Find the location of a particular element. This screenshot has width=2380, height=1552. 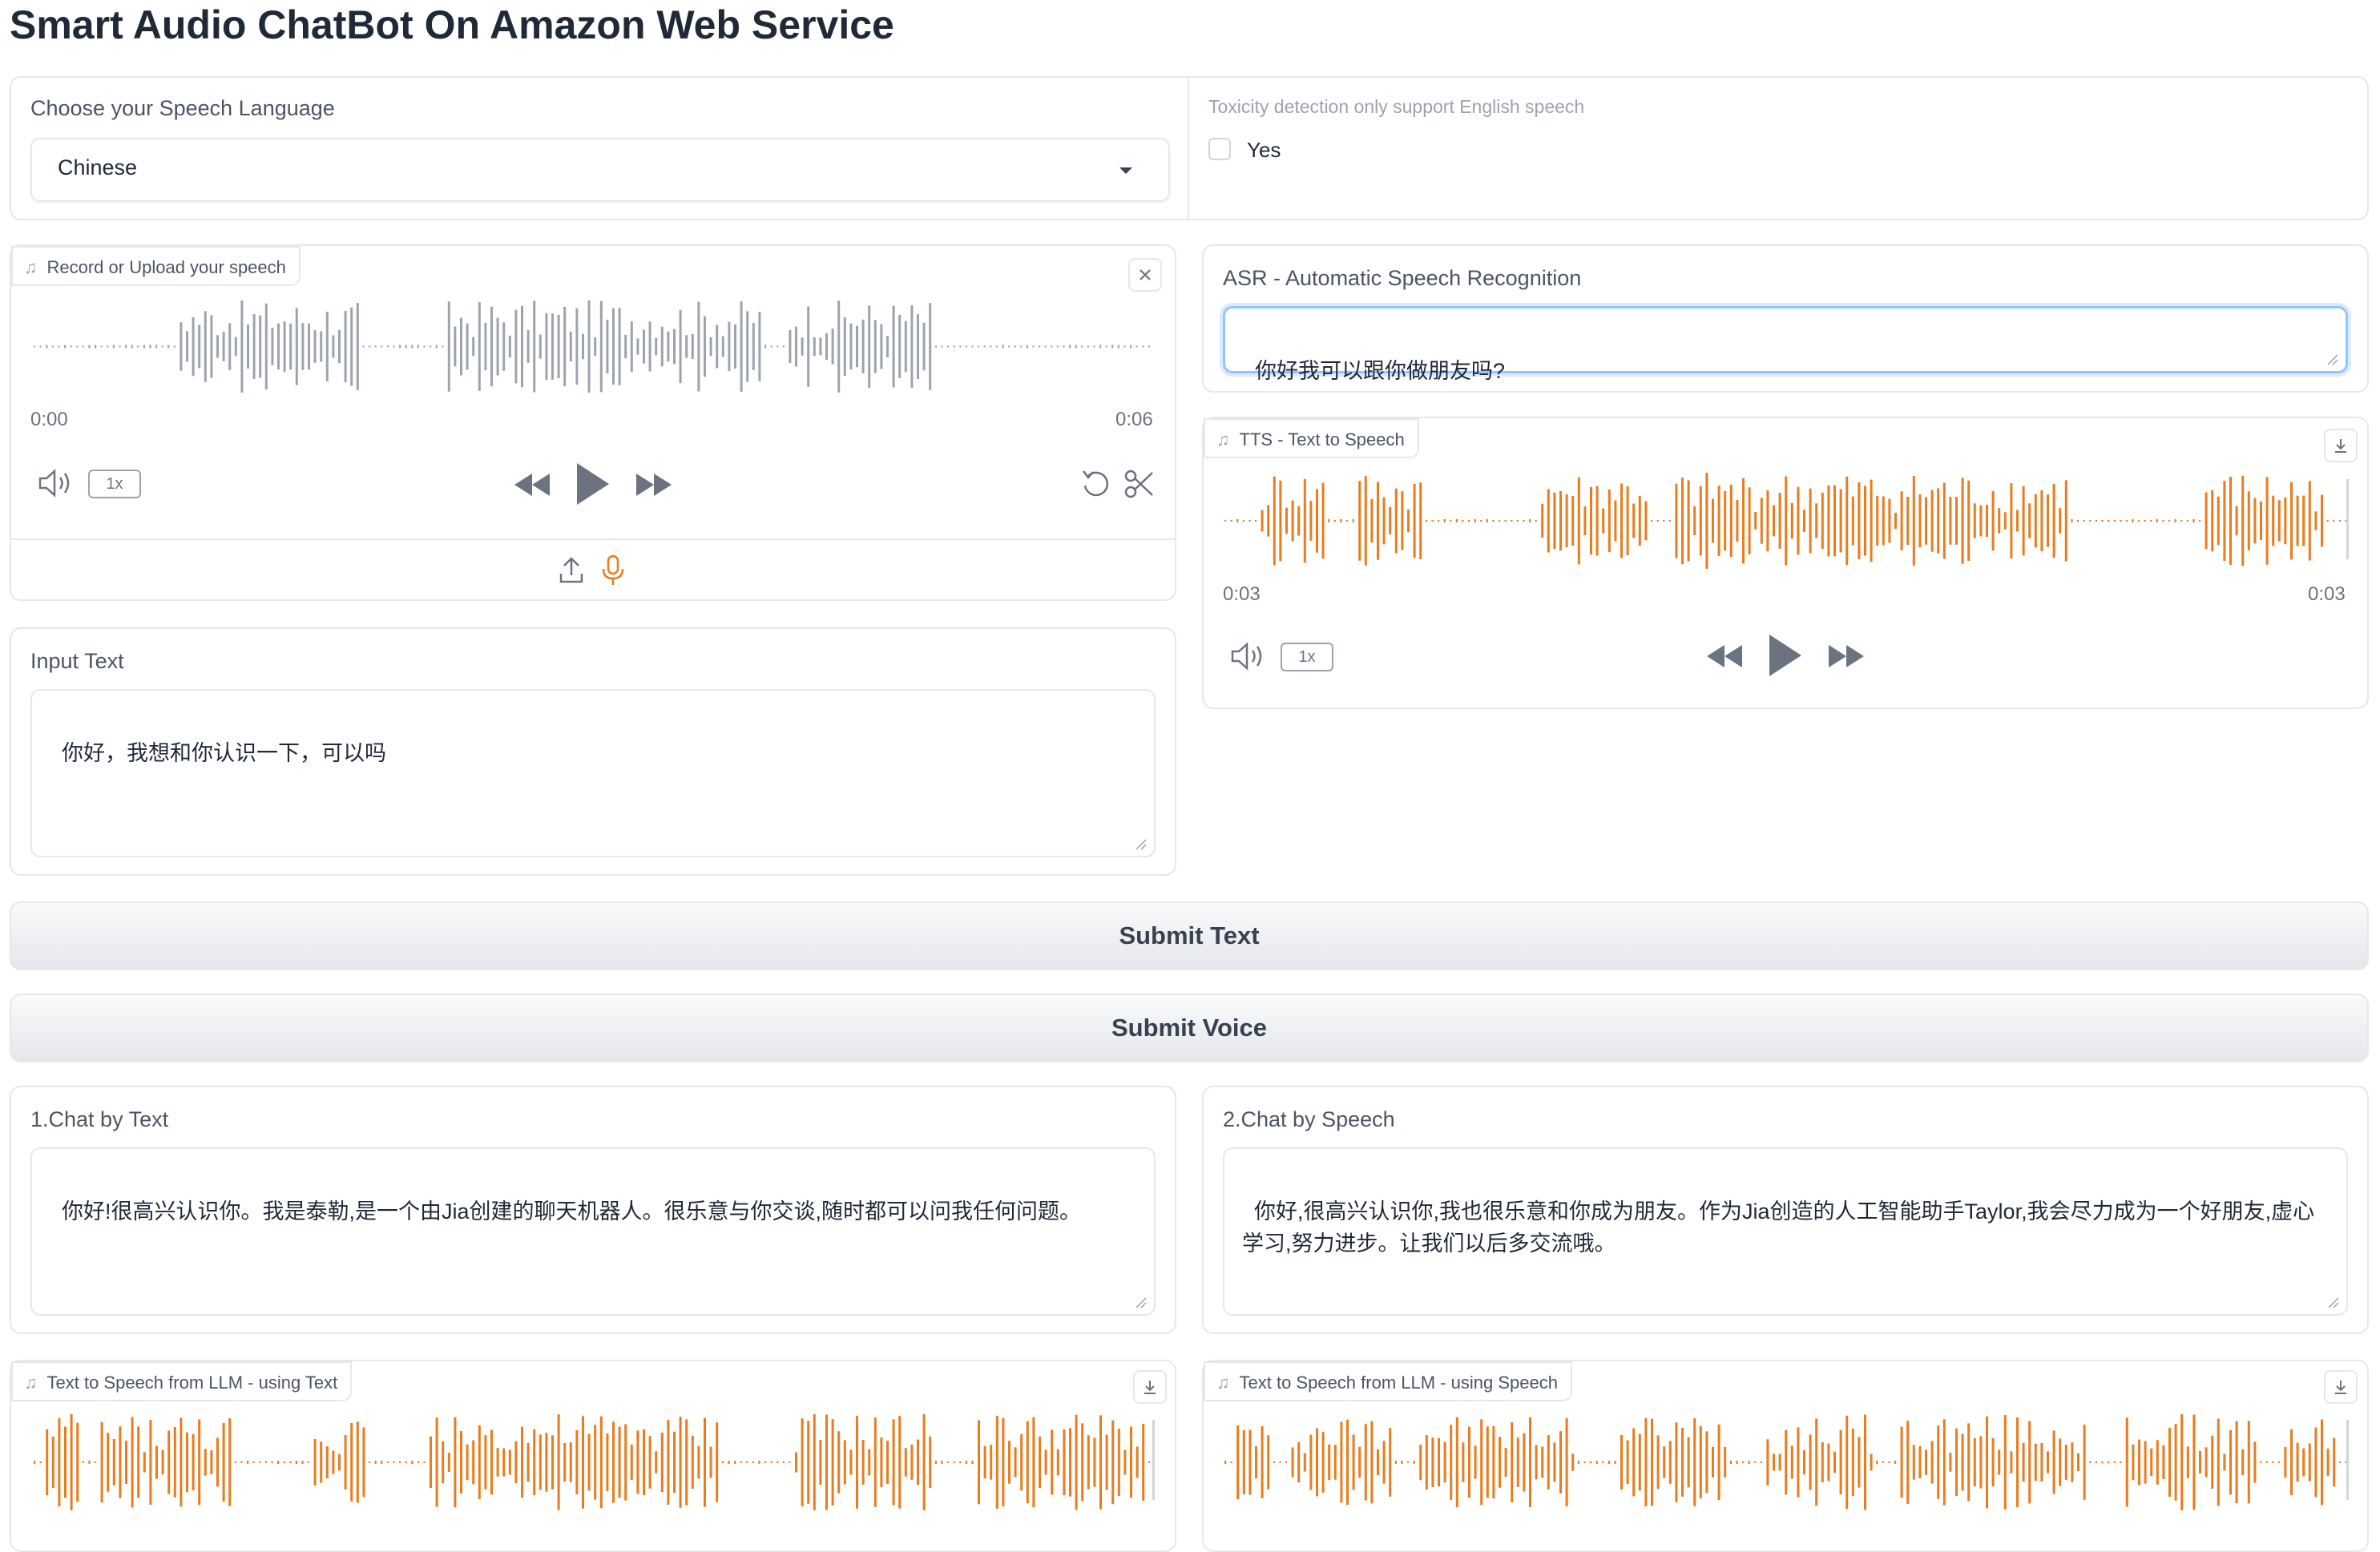

microphone-icon is located at coordinates (613, 570).